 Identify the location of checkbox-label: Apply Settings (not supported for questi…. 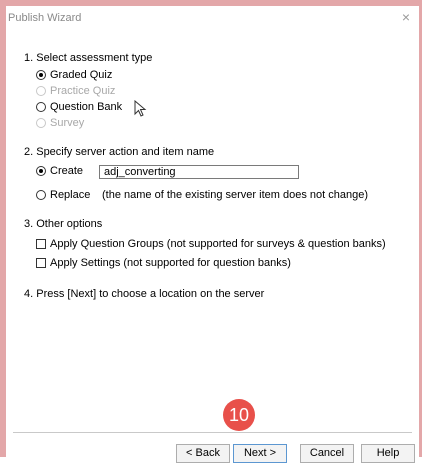
(170, 263).